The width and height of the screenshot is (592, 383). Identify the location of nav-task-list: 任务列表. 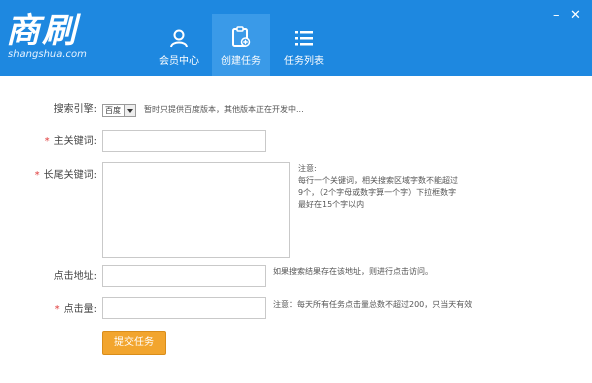
(304, 47).